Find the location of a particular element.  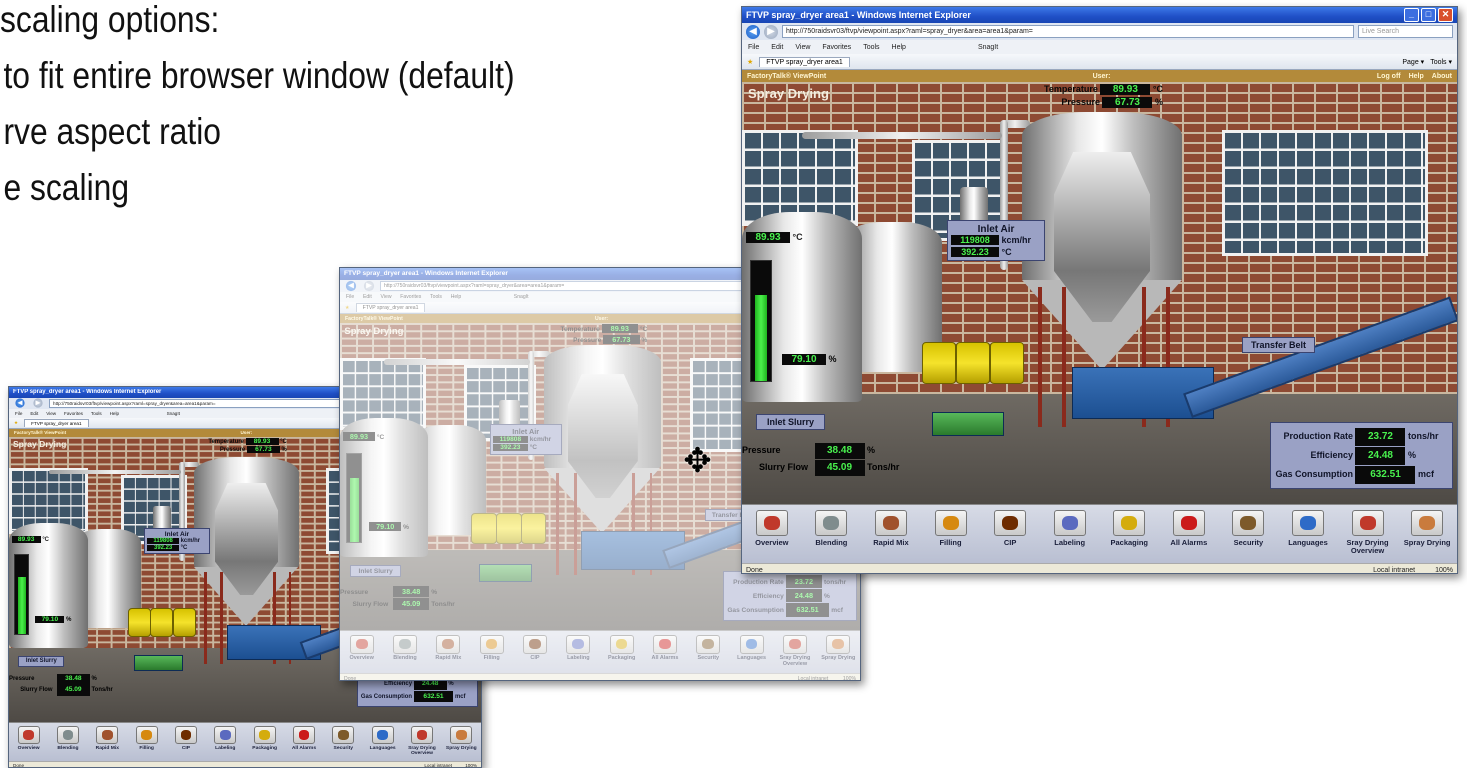

efficiency-label: Efficiency is located at coordinates (398, 683).